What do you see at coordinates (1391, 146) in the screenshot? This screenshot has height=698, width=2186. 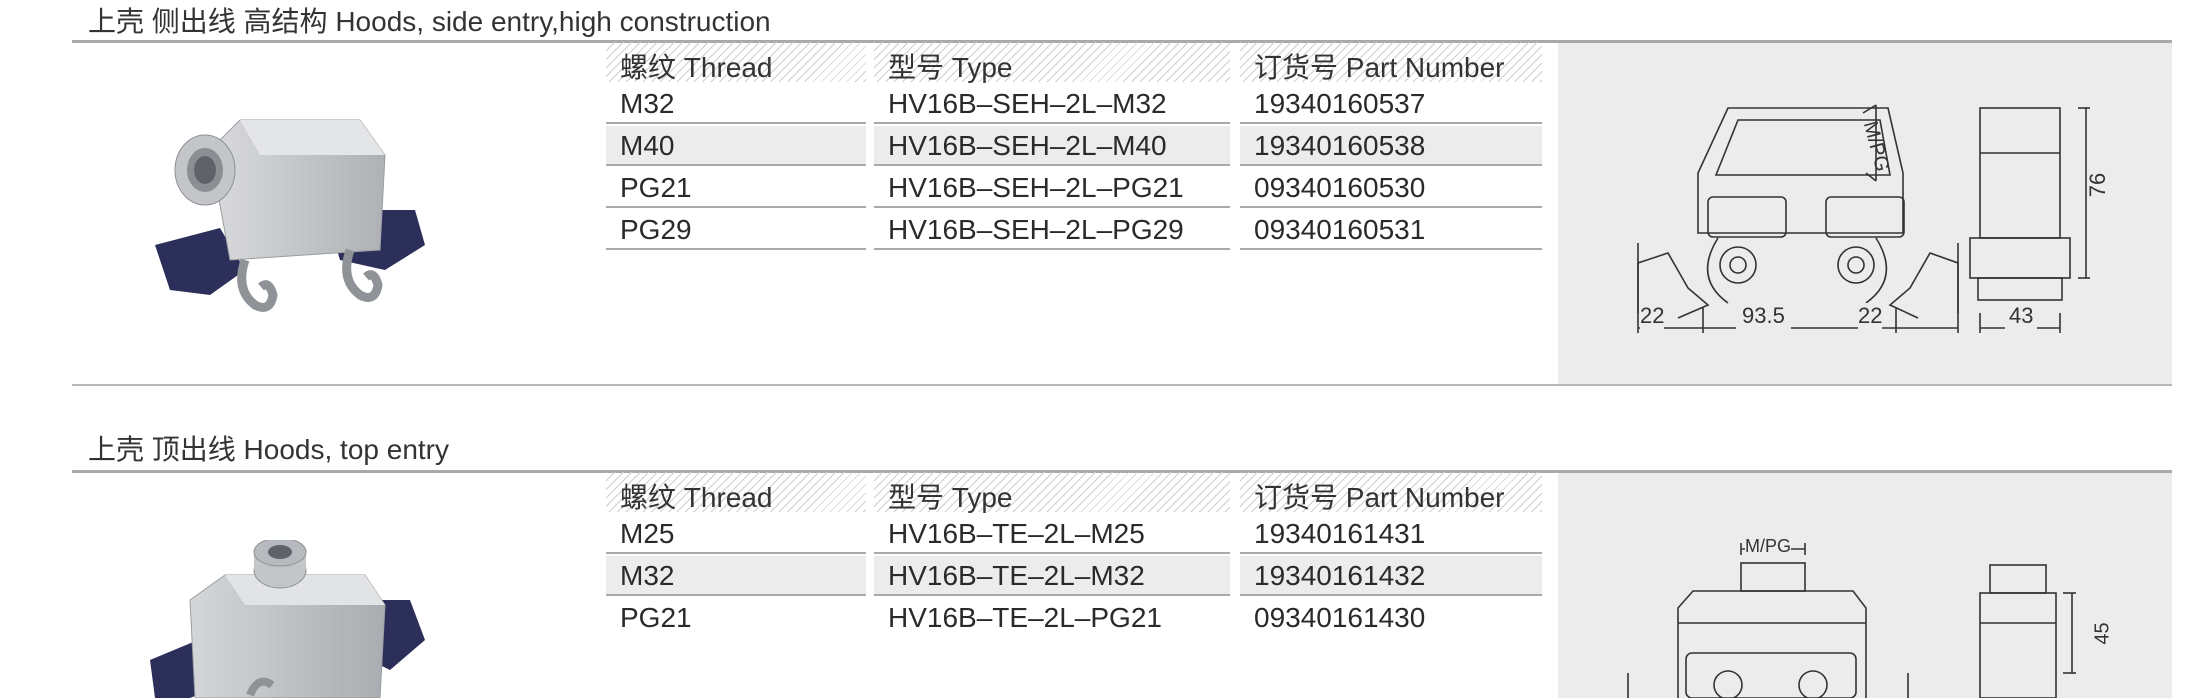 I see `table-cell-part: 19340160538` at bounding box center [1391, 146].